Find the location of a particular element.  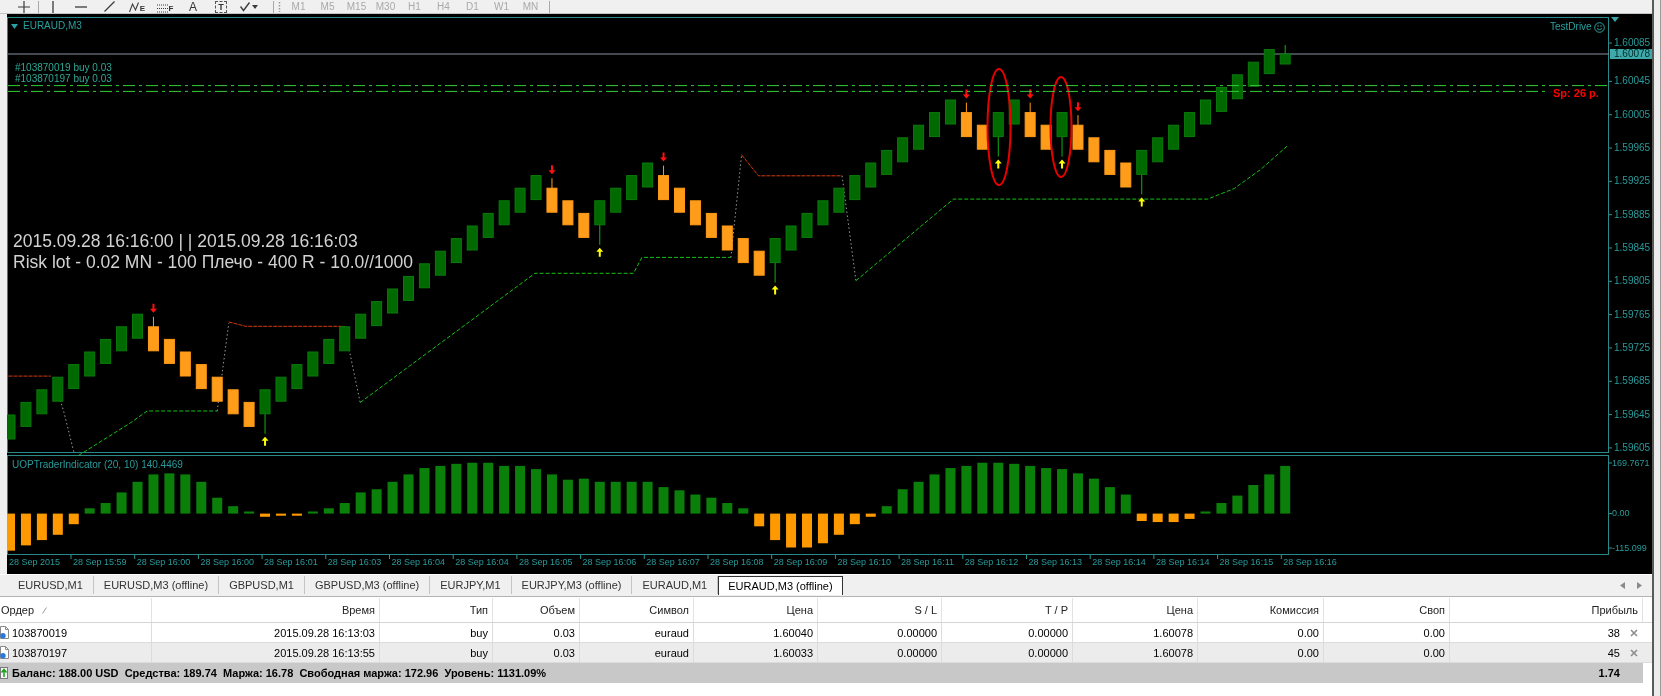

info-text: 2015.09.28 16:16:00 | | 2015.09.28 16:16:03 is located at coordinates (185, 241).